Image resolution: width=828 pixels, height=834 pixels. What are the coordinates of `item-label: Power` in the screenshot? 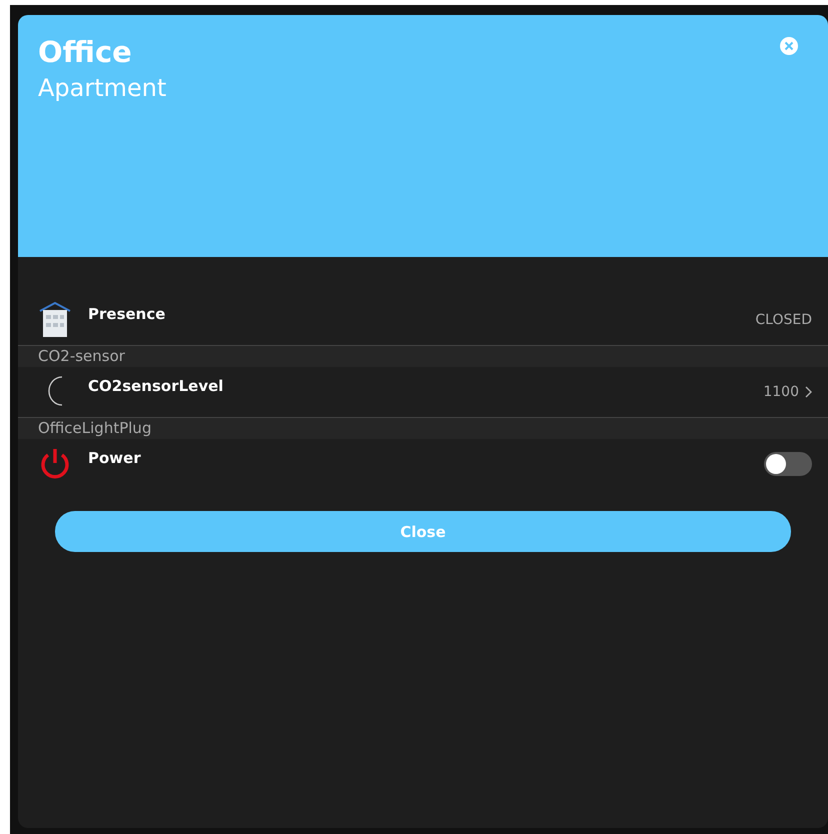 It's located at (114, 458).